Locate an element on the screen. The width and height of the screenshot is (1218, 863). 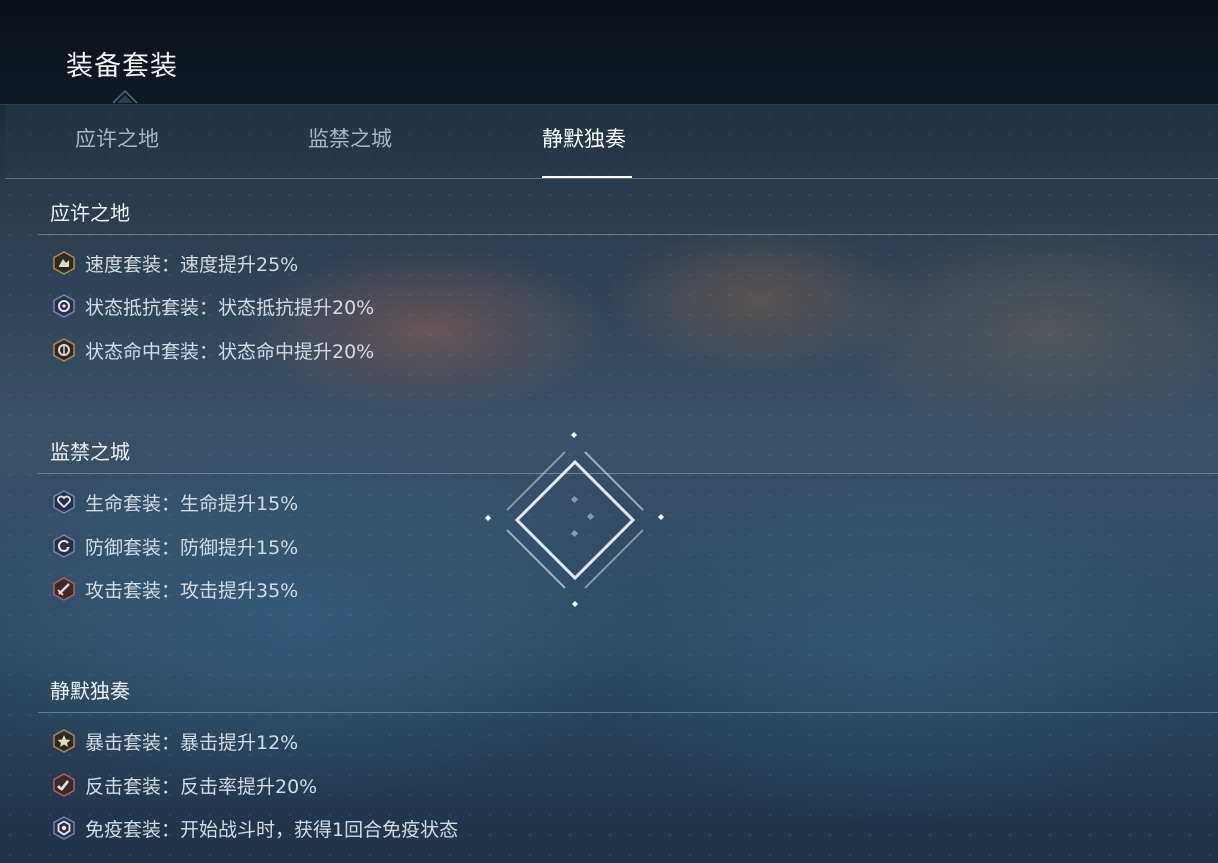
tab-prison-city: 监禁之城 is located at coordinates (350, 138).